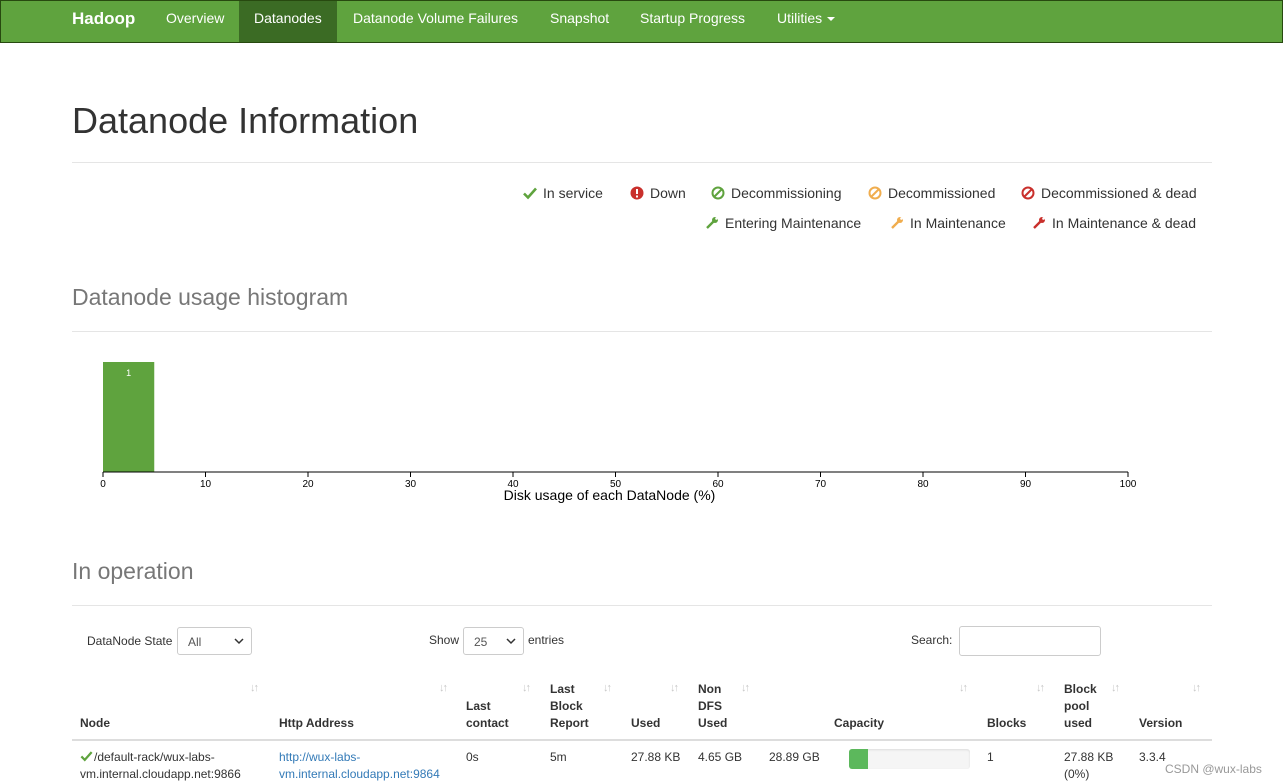  I want to click on capacity-progress-bar, so click(909, 759).